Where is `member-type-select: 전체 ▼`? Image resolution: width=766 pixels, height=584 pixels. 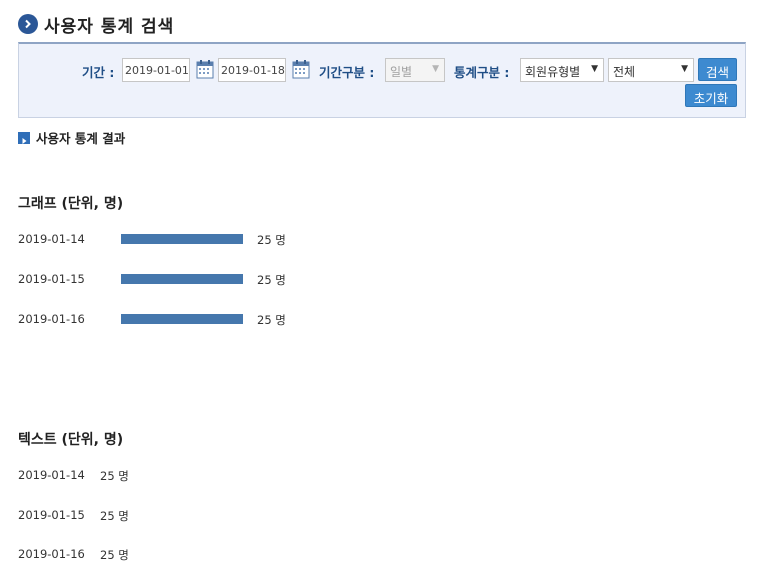 member-type-select: 전체 ▼ is located at coordinates (651, 70).